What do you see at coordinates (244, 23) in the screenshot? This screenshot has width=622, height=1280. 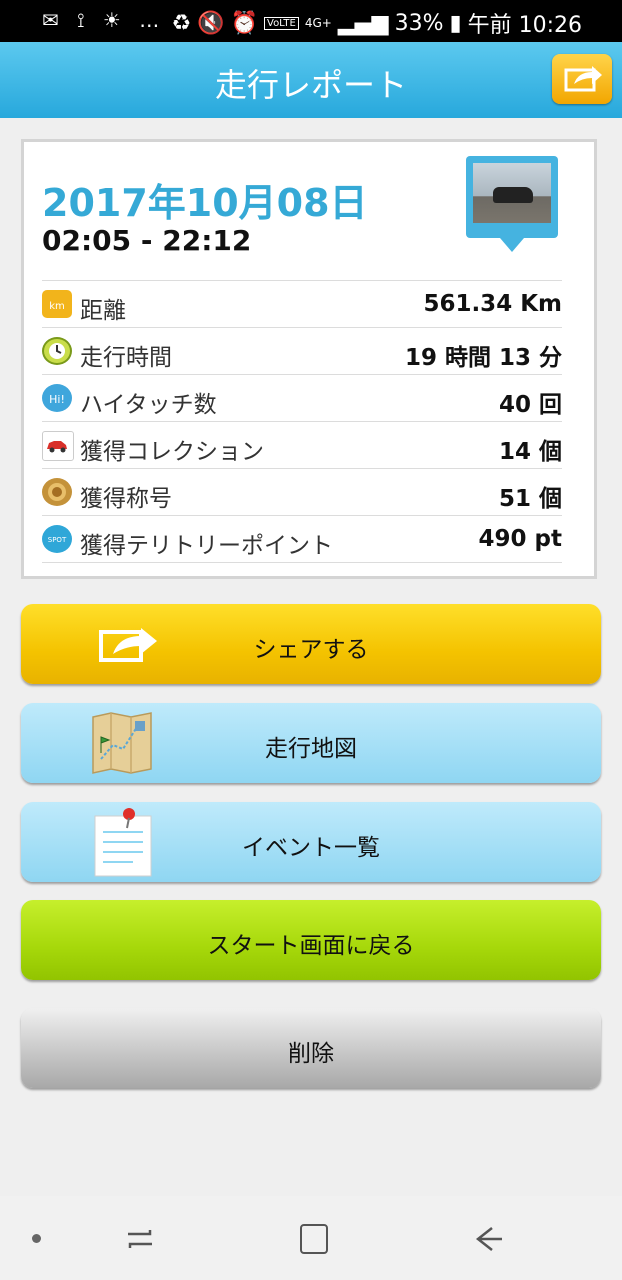 I see `alarm-icon: ⏰` at bounding box center [244, 23].